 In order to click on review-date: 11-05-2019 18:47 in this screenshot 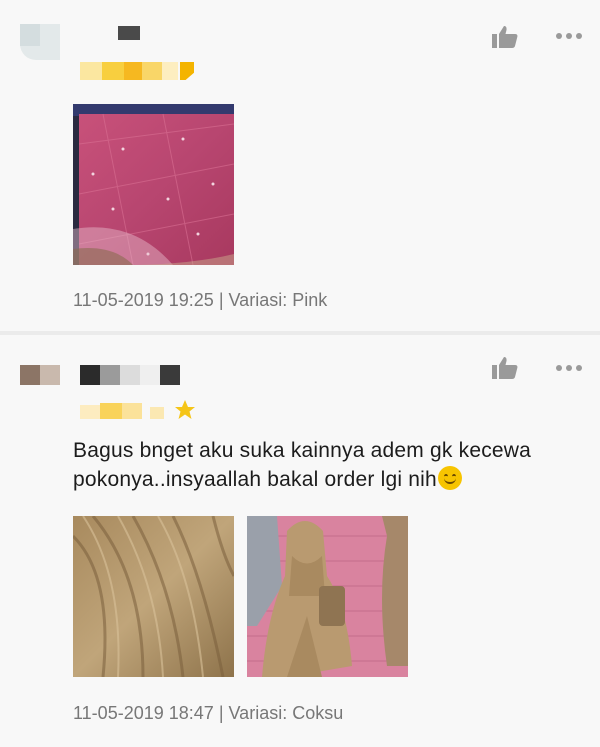, I will do `click(143, 713)`.